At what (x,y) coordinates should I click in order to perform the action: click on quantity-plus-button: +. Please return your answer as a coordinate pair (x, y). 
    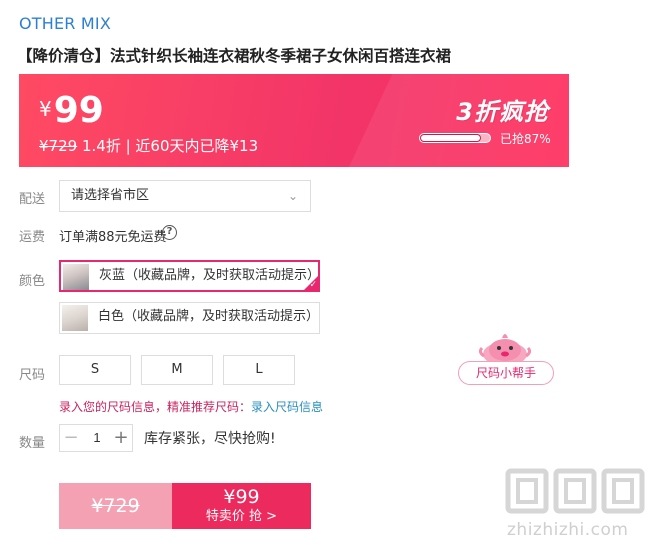
    Looking at the image, I should click on (121, 438).